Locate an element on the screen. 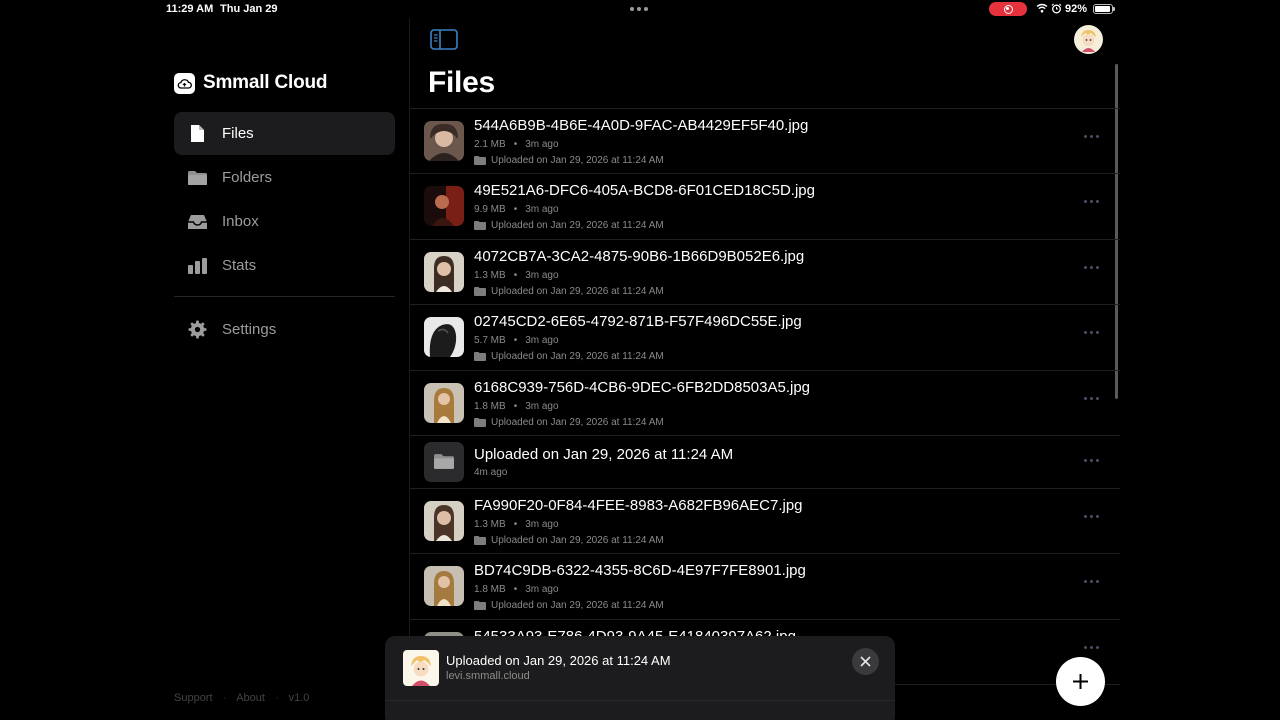 Image resolution: width=1280 pixels, height=720 pixels. folder-name: Uploaded on Jan 29, 2026 at 11:24 AM is located at coordinates (604, 454).